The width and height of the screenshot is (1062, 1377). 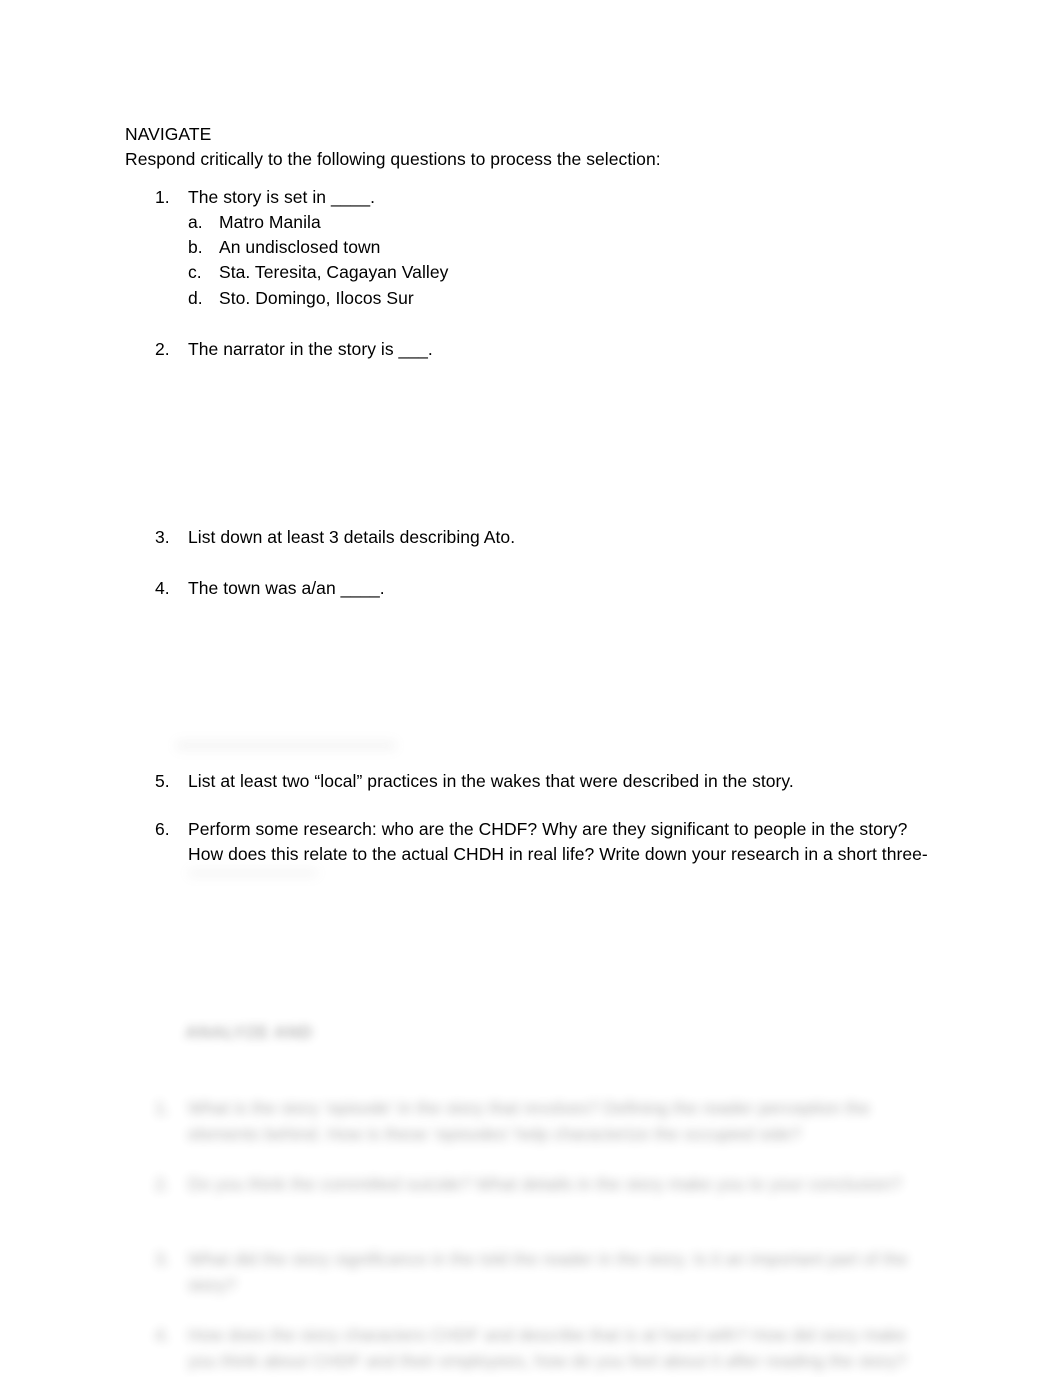 I want to click on option-label: Sta. Teresita, Cagayan Valley, so click(x=334, y=272).